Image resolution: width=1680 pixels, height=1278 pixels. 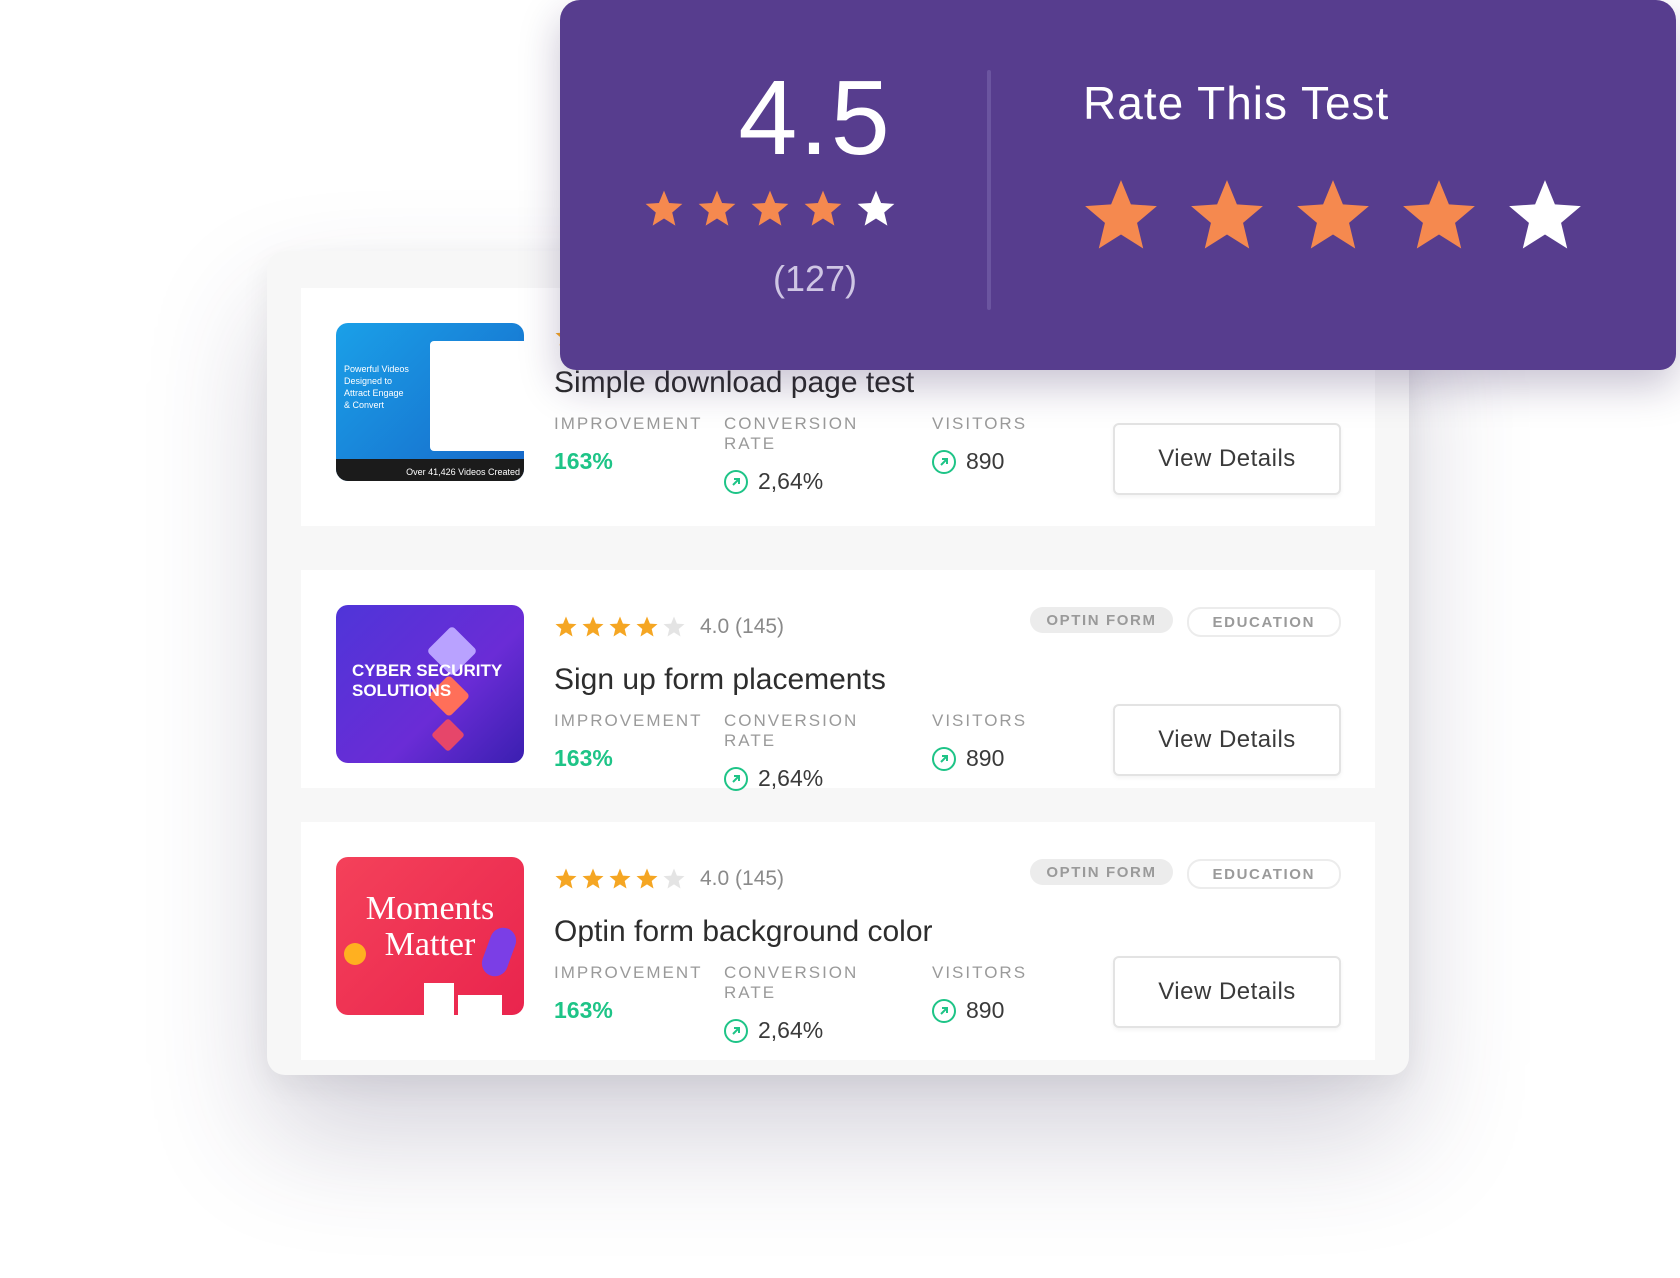 What do you see at coordinates (368, 381) in the screenshot?
I see `thumbnail-text: Designed to` at bounding box center [368, 381].